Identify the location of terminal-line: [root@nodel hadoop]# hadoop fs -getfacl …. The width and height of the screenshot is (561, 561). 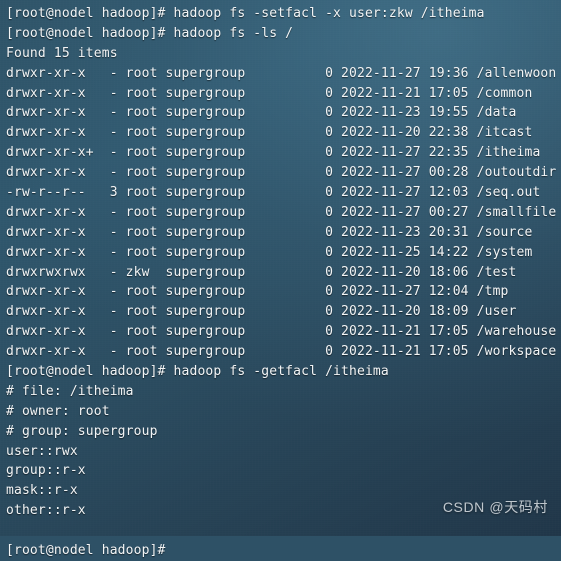
(197, 372).